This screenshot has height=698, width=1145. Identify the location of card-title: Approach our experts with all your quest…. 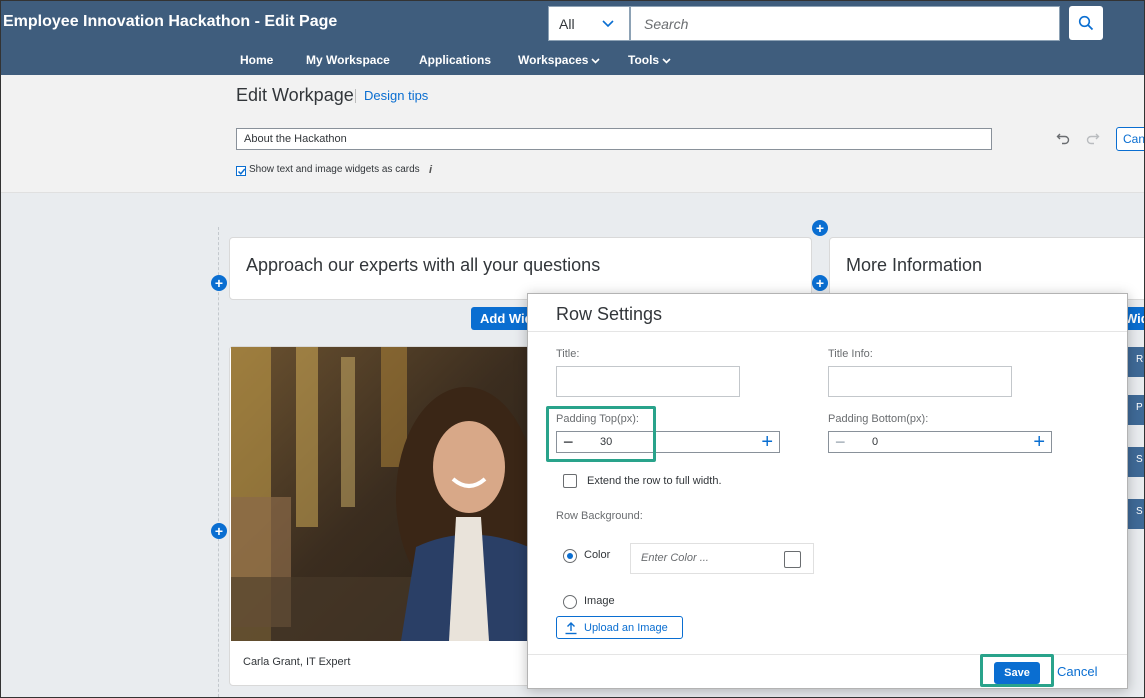
(423, 265).